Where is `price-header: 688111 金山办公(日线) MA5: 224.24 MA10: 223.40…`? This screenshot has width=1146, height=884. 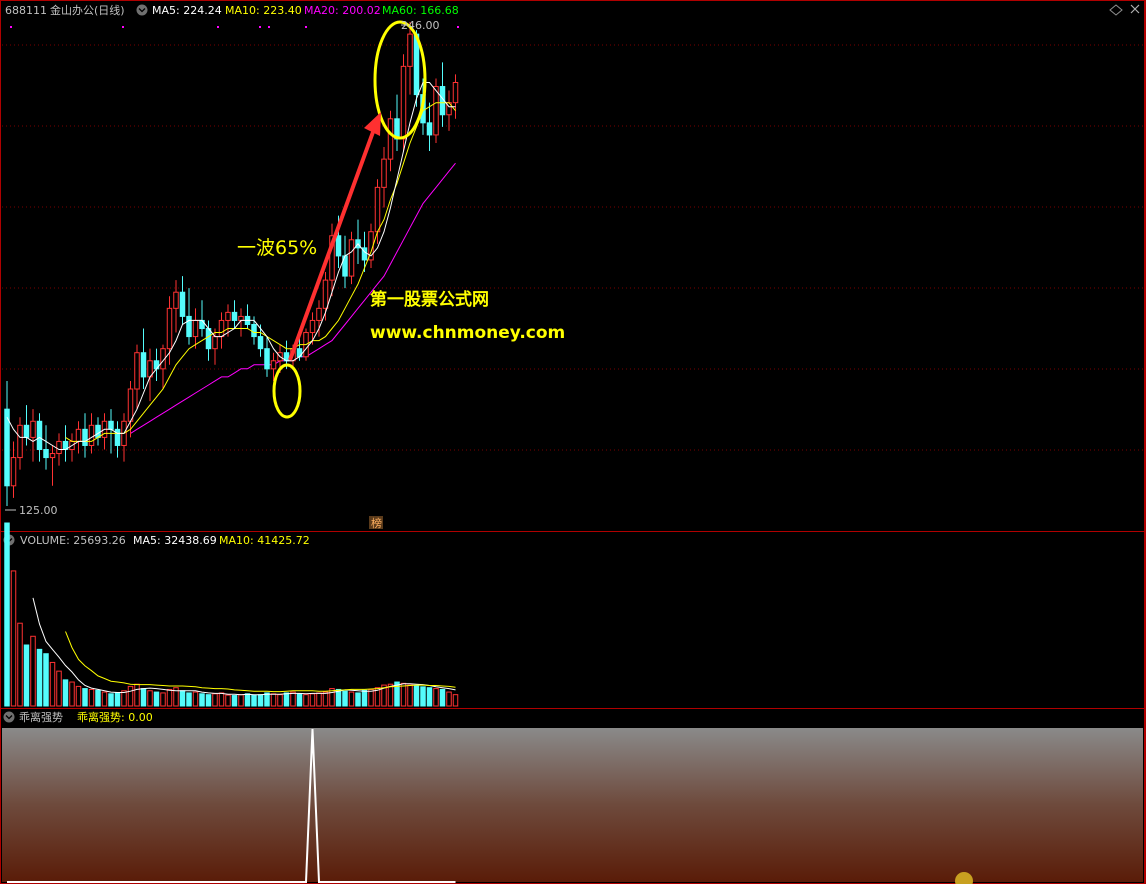
price-header: 688111 金山办公(日线) MA5: 224.24 MA10: 223.40… is located at coordinates (572, 10).